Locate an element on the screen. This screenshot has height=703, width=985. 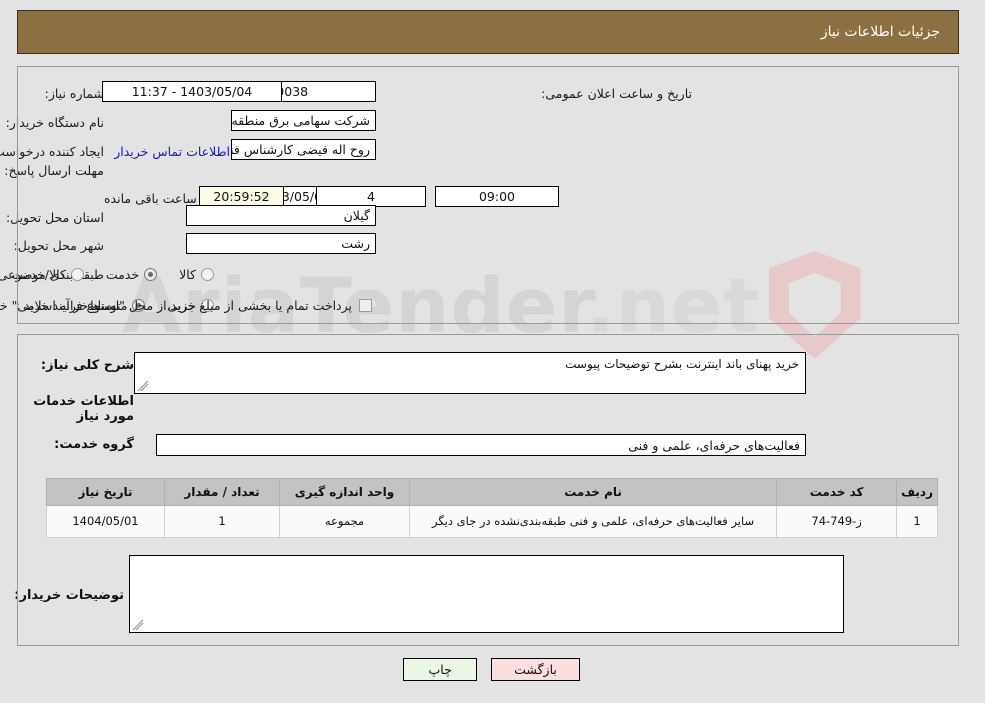
page-title-bar: جزئیات اطلاعات نیاز is located at coordinates (489, 32).